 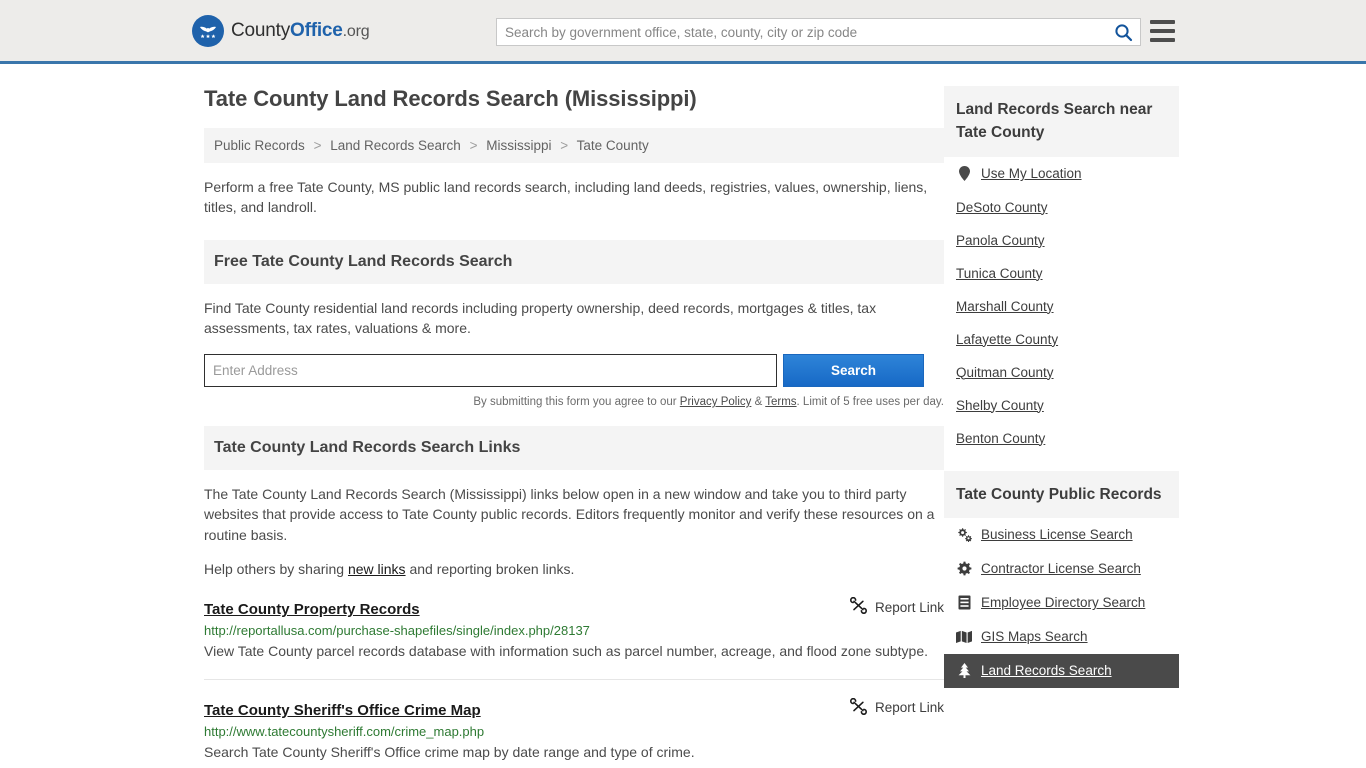 I want to click on sidebar-item-label: Tunica County, so click(x=999, y=273).